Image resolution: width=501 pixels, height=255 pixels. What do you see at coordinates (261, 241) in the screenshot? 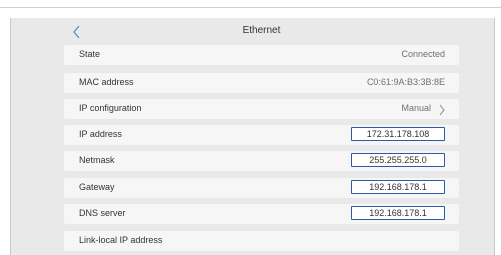
I see `row-link-local-ip: Link-local IP address` at bounding box center [261, 241].